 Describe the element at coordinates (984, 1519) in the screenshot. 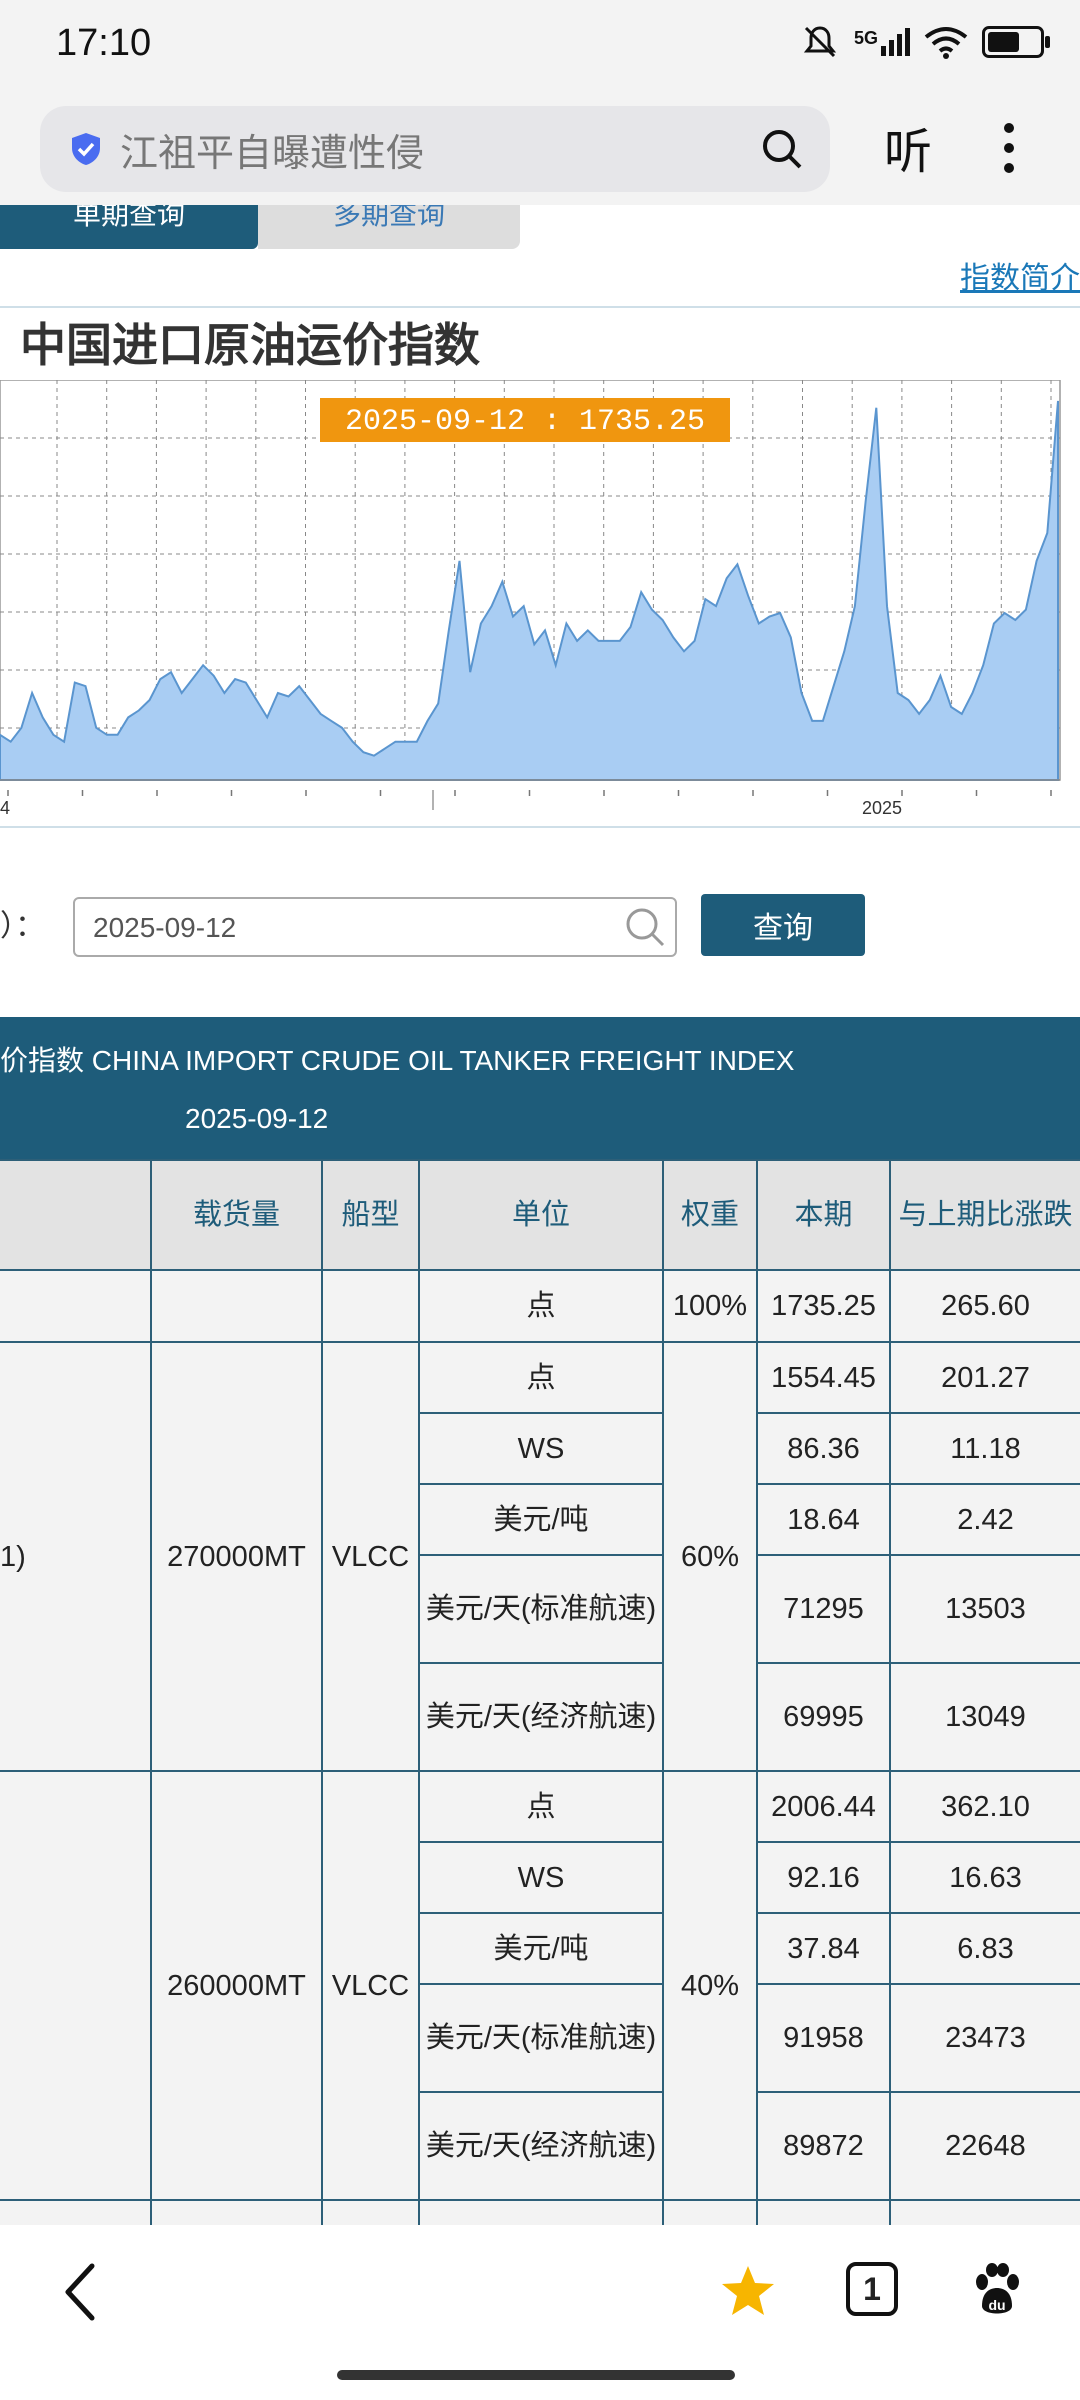

I see `cell-change: 2.42` at that location.